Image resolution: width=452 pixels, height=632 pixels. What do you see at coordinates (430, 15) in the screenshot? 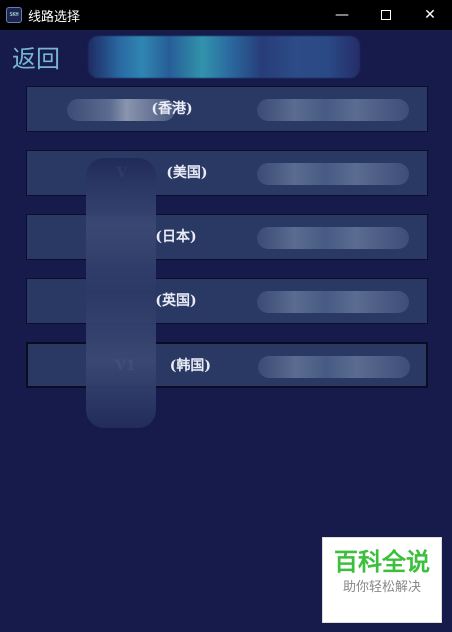
I see `close-button: ✕` at bounding box center [430, 15].